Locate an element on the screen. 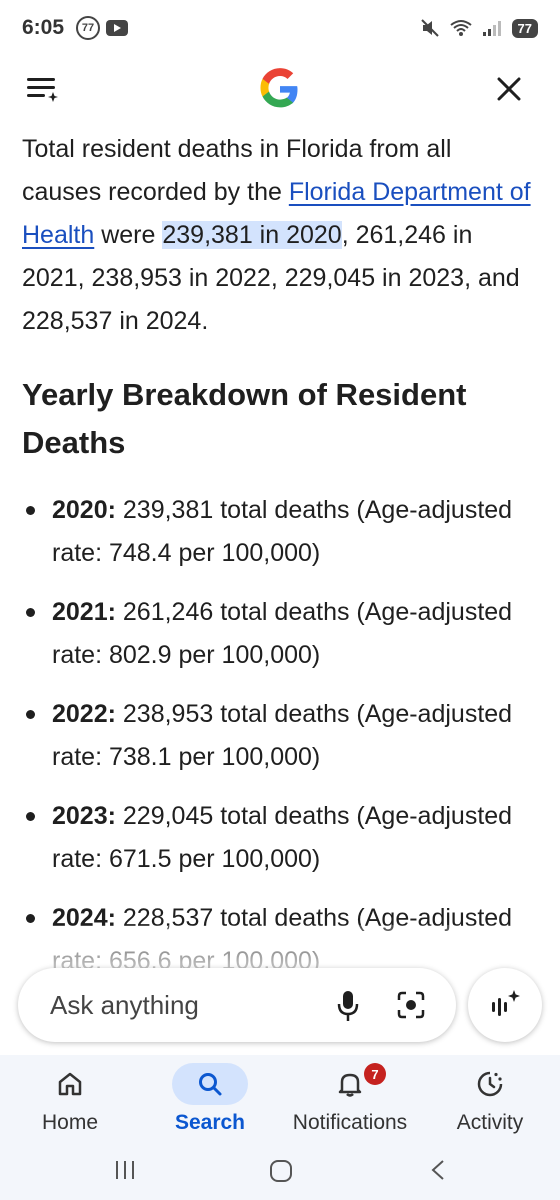 The height and width of the screenshot is (1200, 560). nav-search-label: Search is located at coordinates (210, 1122).